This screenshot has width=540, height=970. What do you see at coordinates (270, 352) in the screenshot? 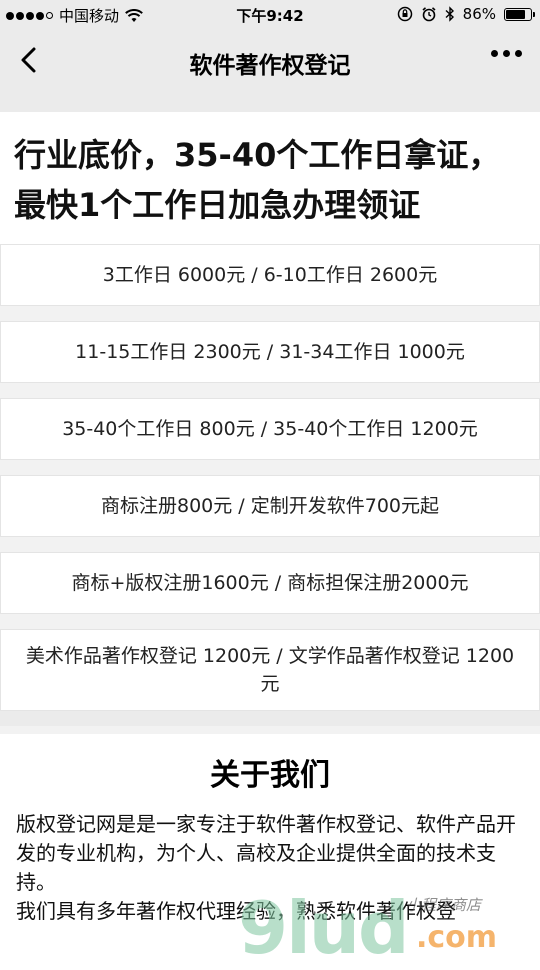
I see `price-item: 11-15工作日 2300元 / 31-34工作日 1000元` at bounding box center [270, 352].